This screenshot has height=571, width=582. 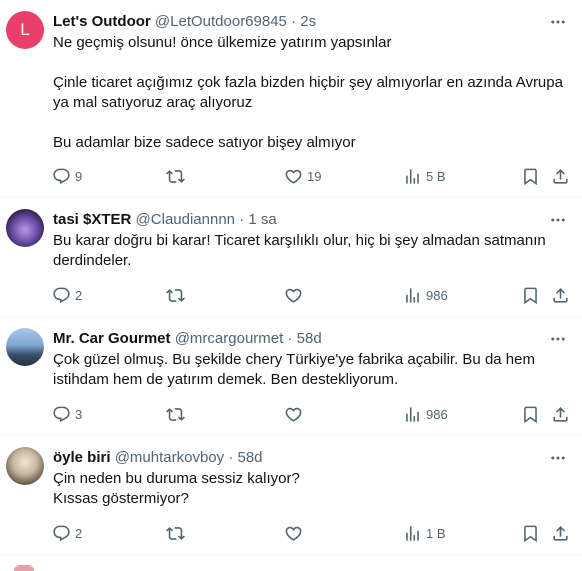 I want to click on like-button: 19, so click(x=302, y=176).